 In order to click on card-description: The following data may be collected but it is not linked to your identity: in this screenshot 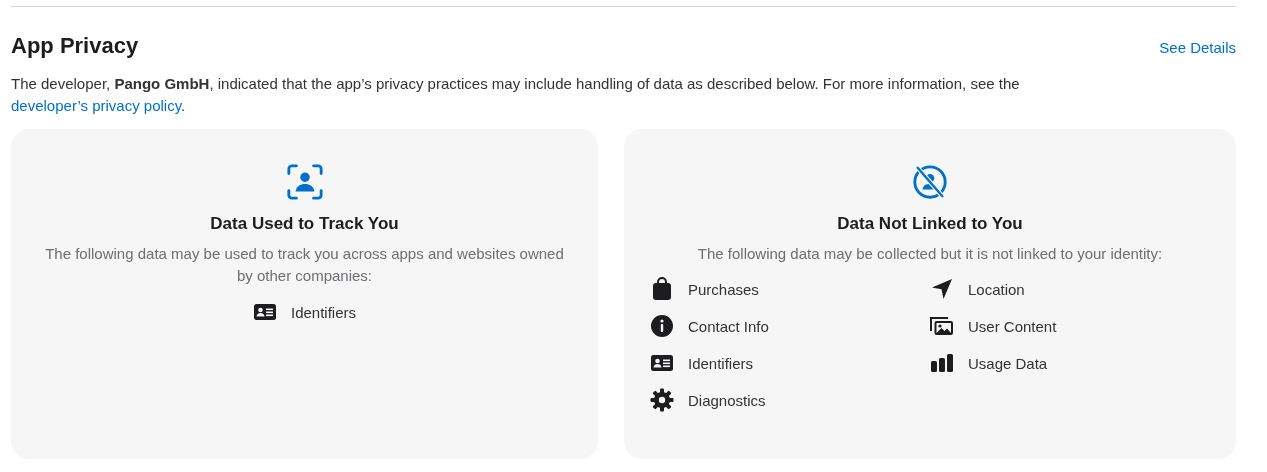, I will do `click(930, 254)`.